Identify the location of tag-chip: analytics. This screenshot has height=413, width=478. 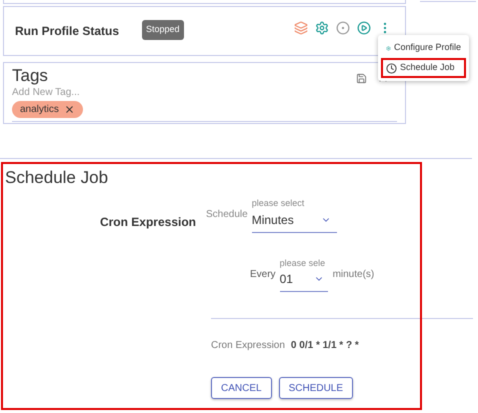
(47, 109).